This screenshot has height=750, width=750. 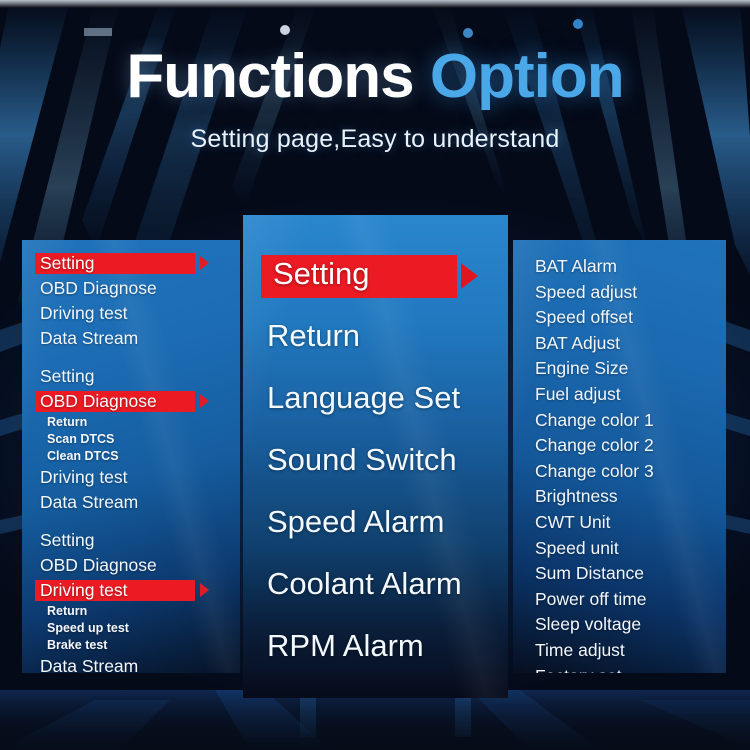 I want to click on right-menu-item-8: Change color 3, so click(x=630, y=472).